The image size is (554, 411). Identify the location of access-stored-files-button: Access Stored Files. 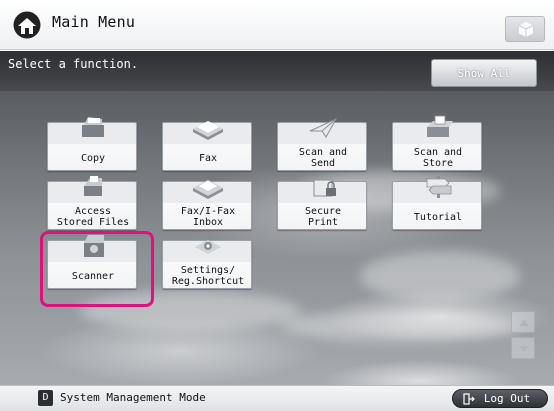
(92, 203).